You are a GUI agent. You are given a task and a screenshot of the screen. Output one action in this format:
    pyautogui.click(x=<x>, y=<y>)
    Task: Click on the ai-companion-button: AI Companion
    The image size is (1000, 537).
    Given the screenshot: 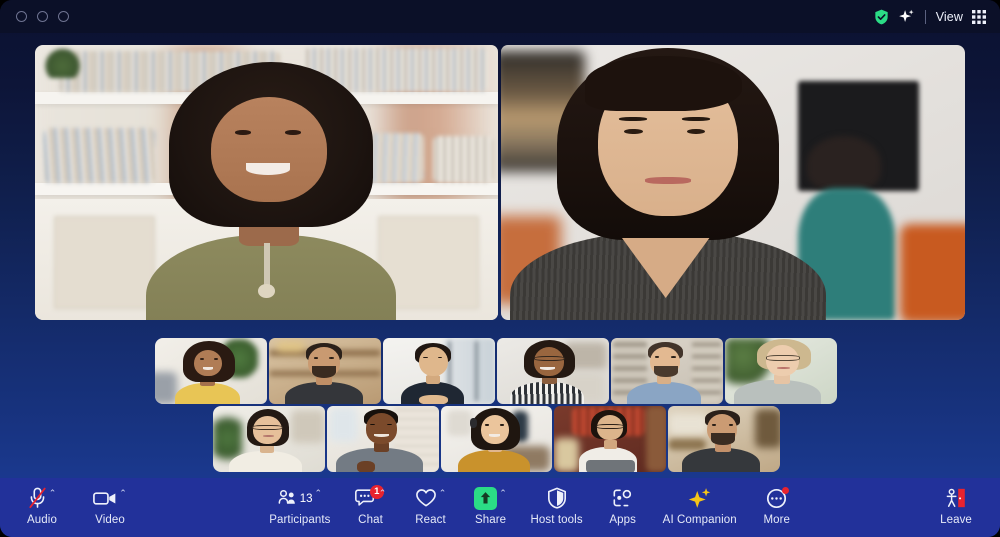 What is the action you would take?
    pyautogui.click(x=700, y=505)
    